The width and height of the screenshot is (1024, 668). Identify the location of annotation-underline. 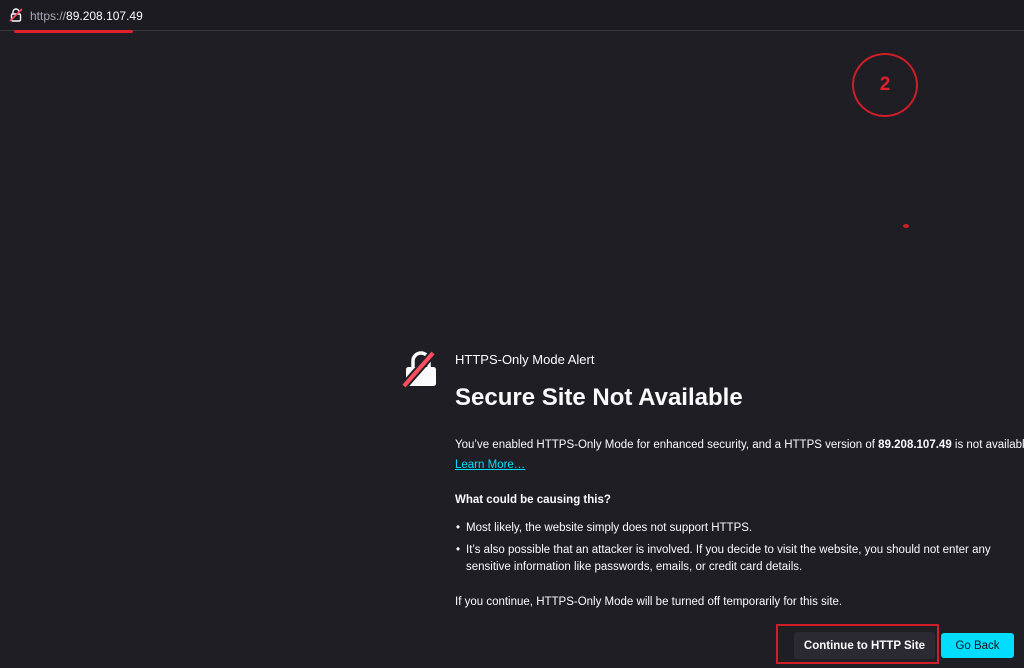
(73, 31).